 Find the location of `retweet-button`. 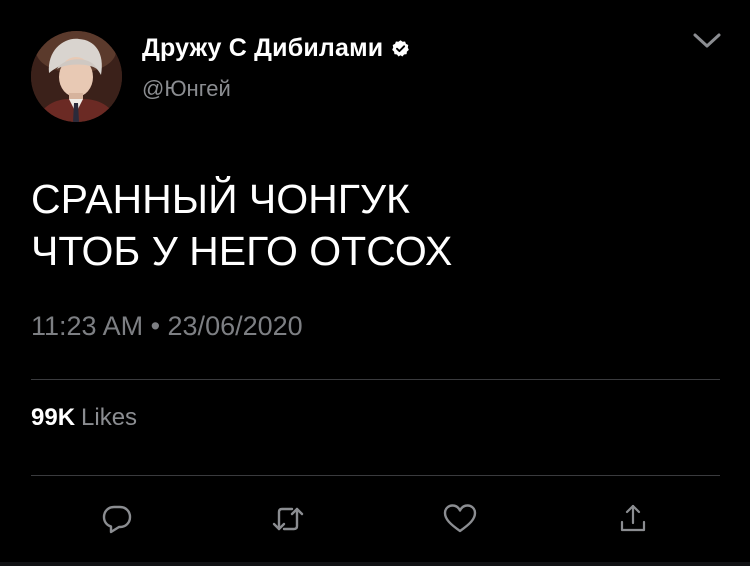

retweet-button is located at coordinates (288, 519).